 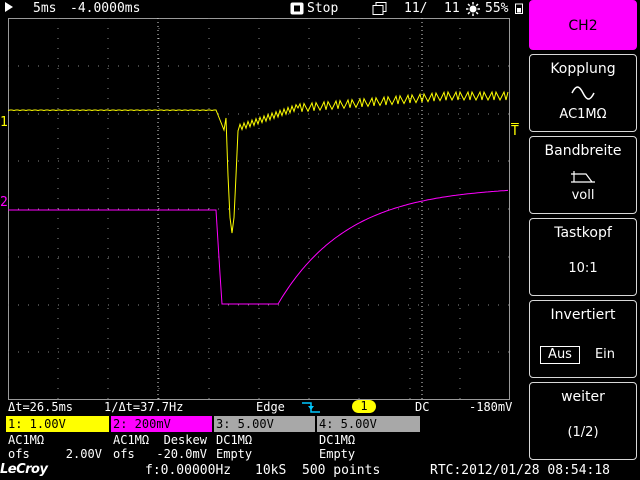 I want to click on bandwidth-filter-icon, so click(x=583, y=175).